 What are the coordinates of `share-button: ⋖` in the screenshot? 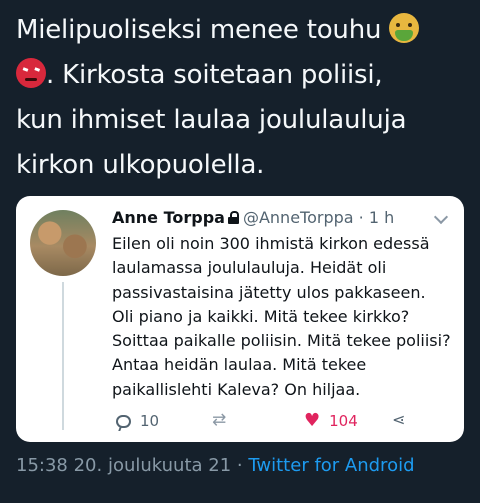 It's located at (398, 420).